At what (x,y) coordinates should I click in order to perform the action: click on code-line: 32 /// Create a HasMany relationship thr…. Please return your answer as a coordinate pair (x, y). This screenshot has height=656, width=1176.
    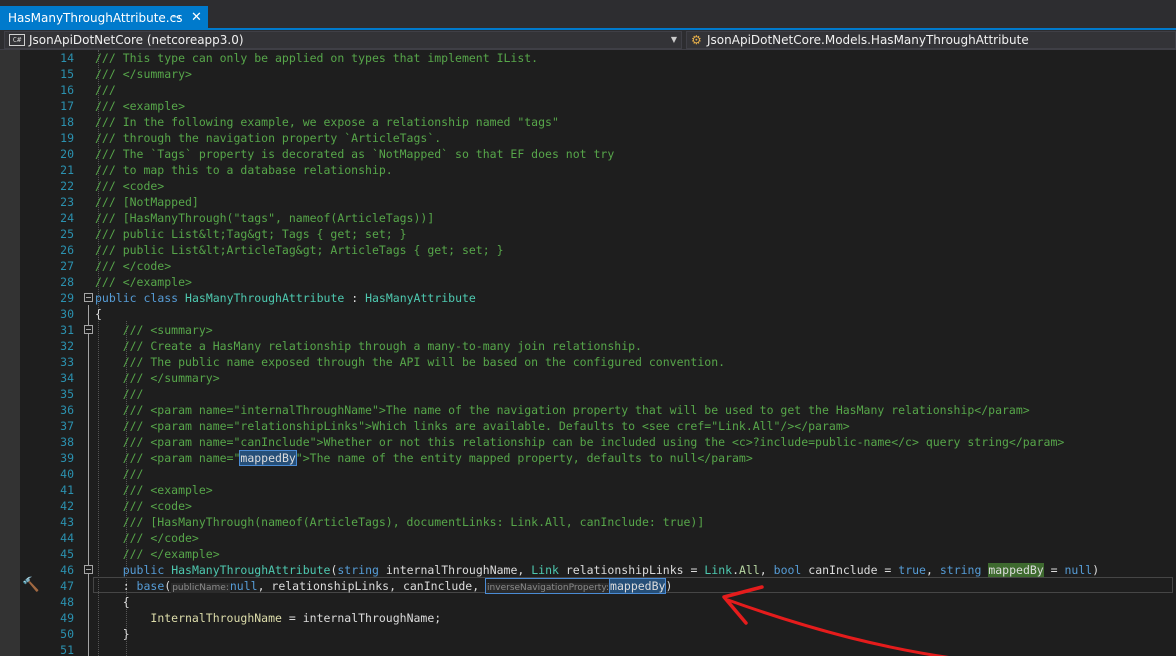
    Looking at the image, I should click on (588, 346).